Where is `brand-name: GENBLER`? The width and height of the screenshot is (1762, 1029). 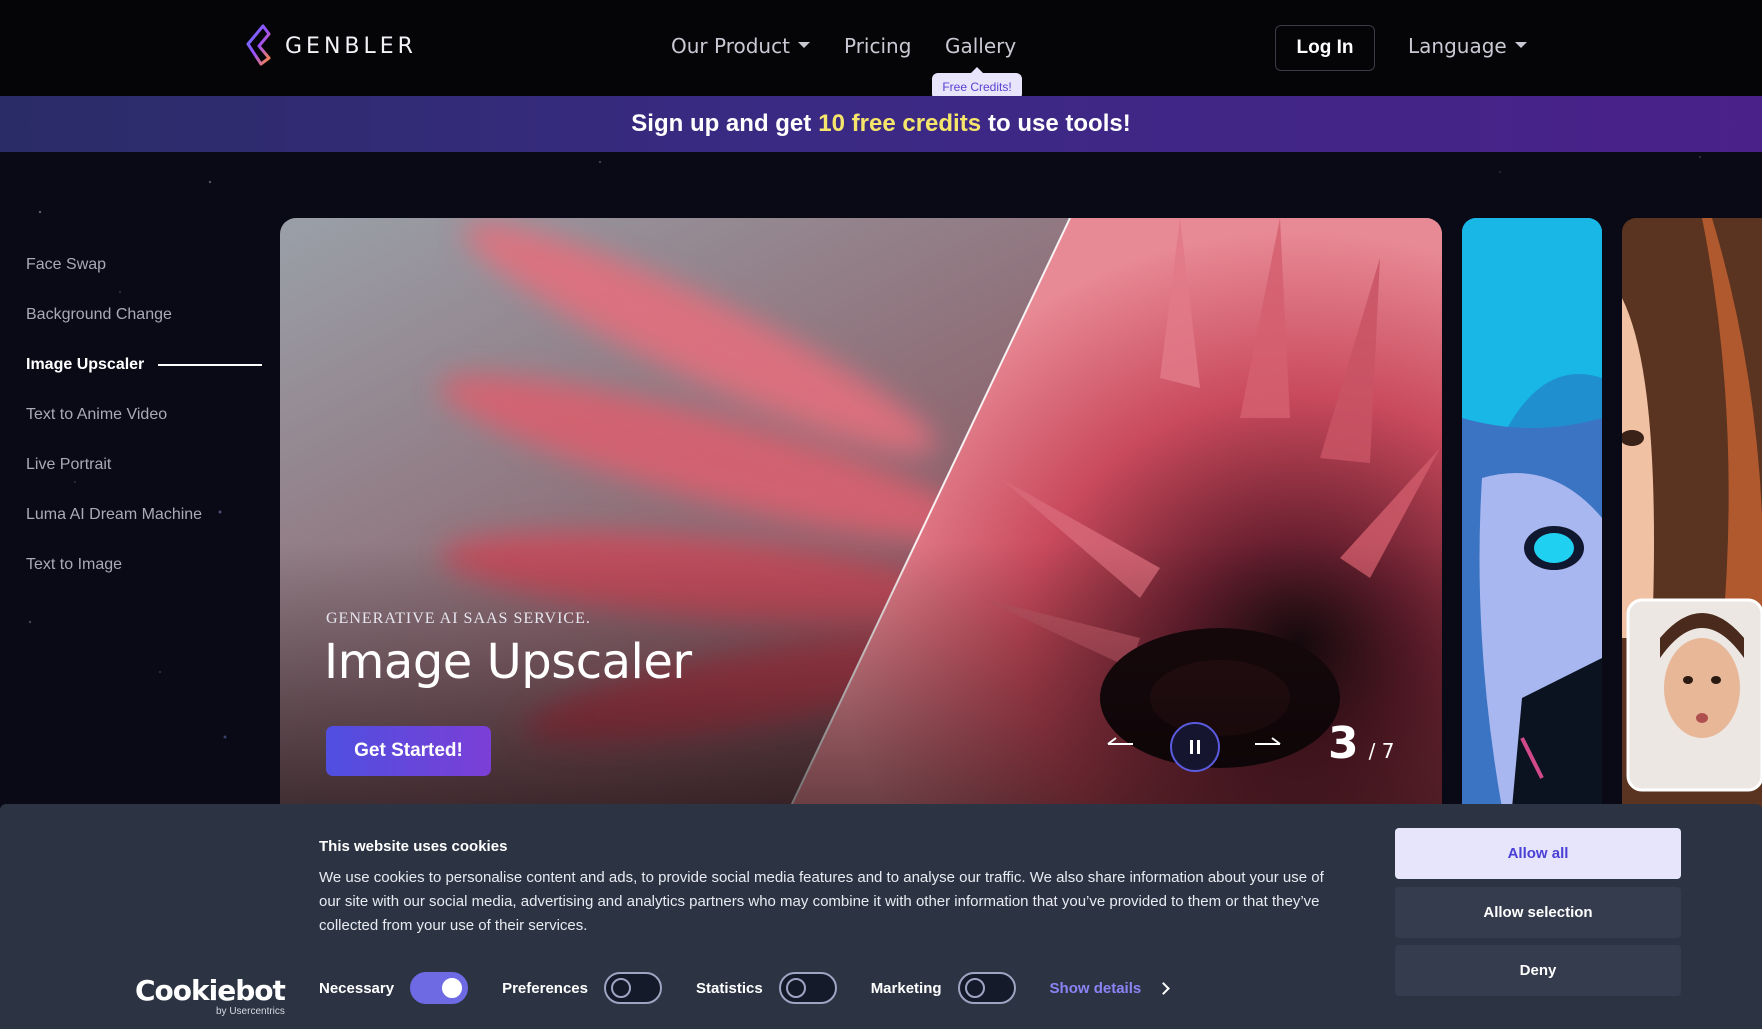 brand-name: GENBLER is located at coordinates (351, 46).